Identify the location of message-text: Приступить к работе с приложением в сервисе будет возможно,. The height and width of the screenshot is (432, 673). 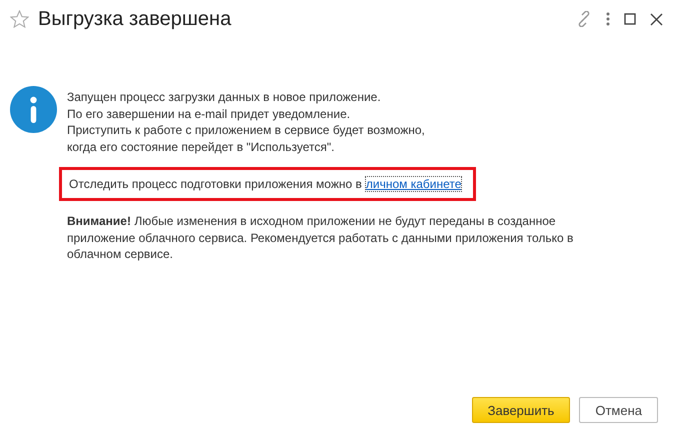
(246, 130).